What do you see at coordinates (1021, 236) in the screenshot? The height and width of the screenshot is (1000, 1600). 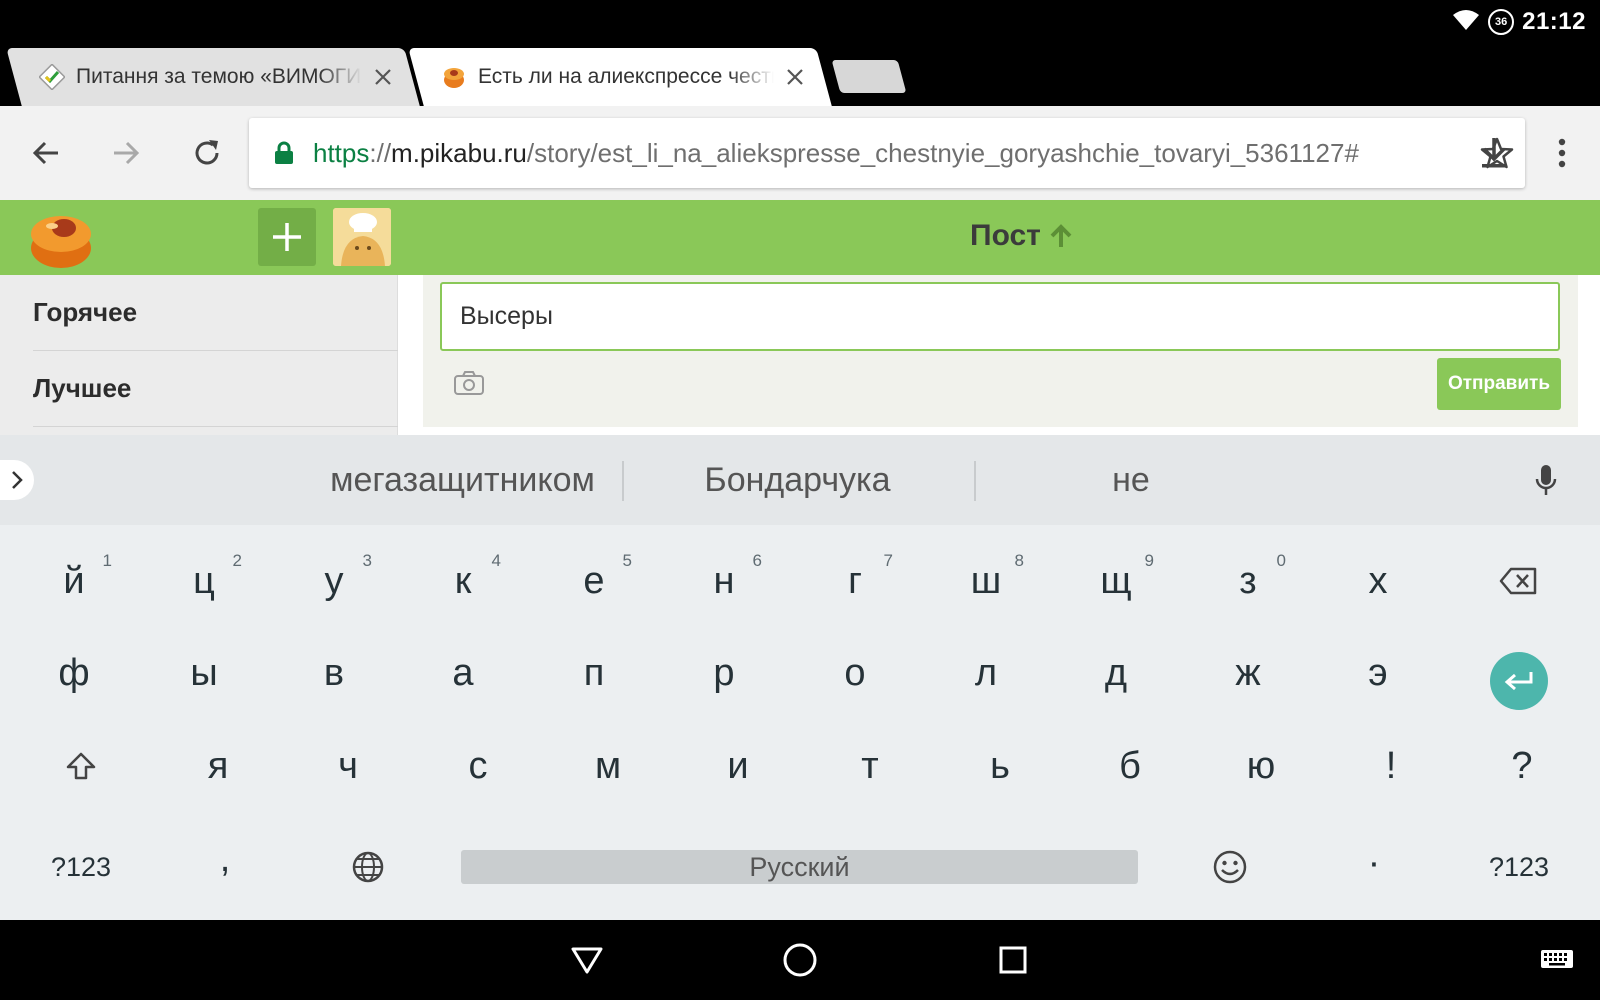 I see `page-title: Пост` at bounding box center [1021, 236].